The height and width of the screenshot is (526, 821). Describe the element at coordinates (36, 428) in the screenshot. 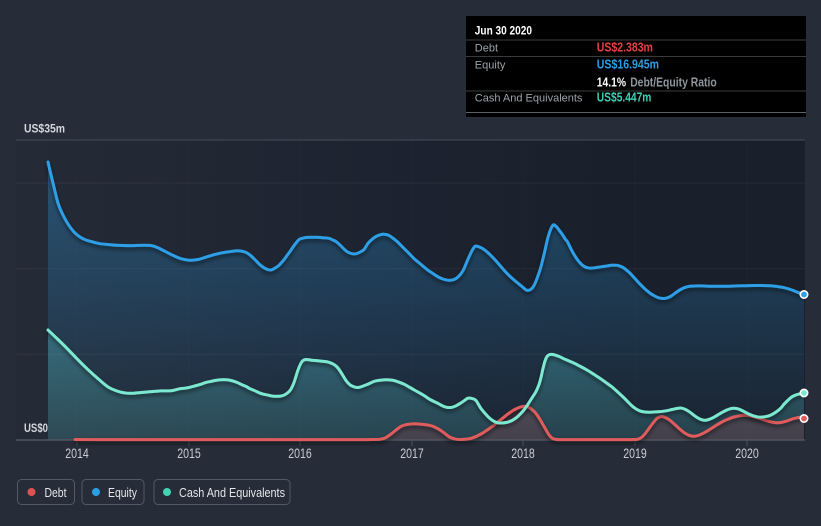

I see `svg-text: US$0` at that location.